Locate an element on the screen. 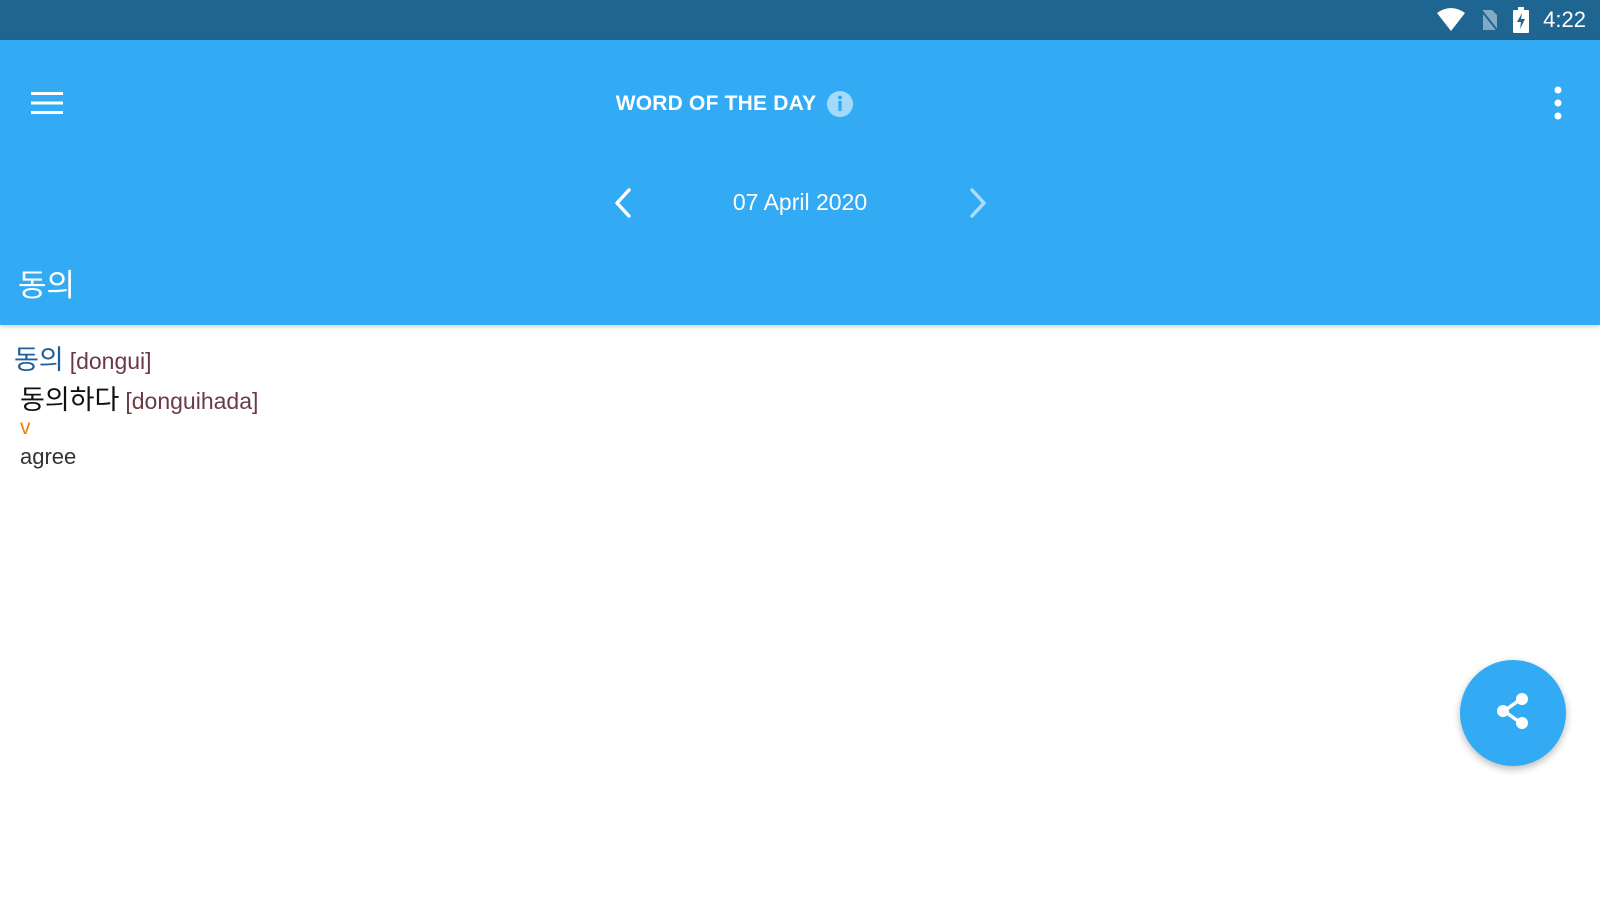 The height and width of the screenshot is (900, 1600). no-sim-icon is located at coordinates (1489, 20).